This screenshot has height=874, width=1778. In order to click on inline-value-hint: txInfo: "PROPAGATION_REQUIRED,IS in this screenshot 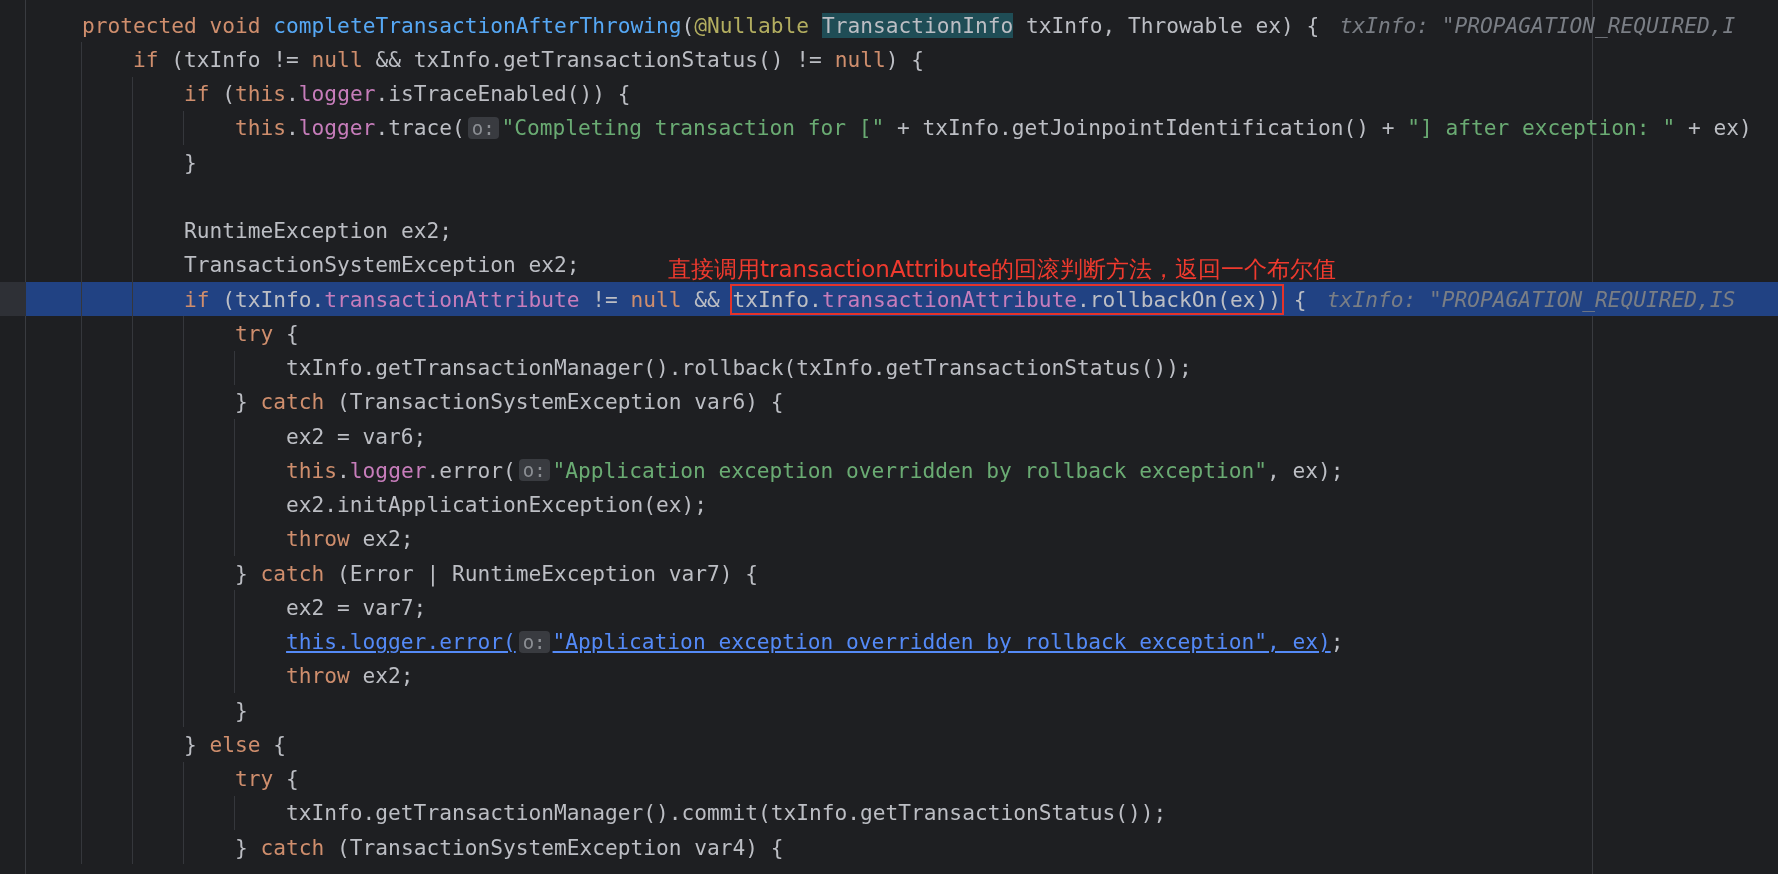, I will do `click(1531, 299)`.